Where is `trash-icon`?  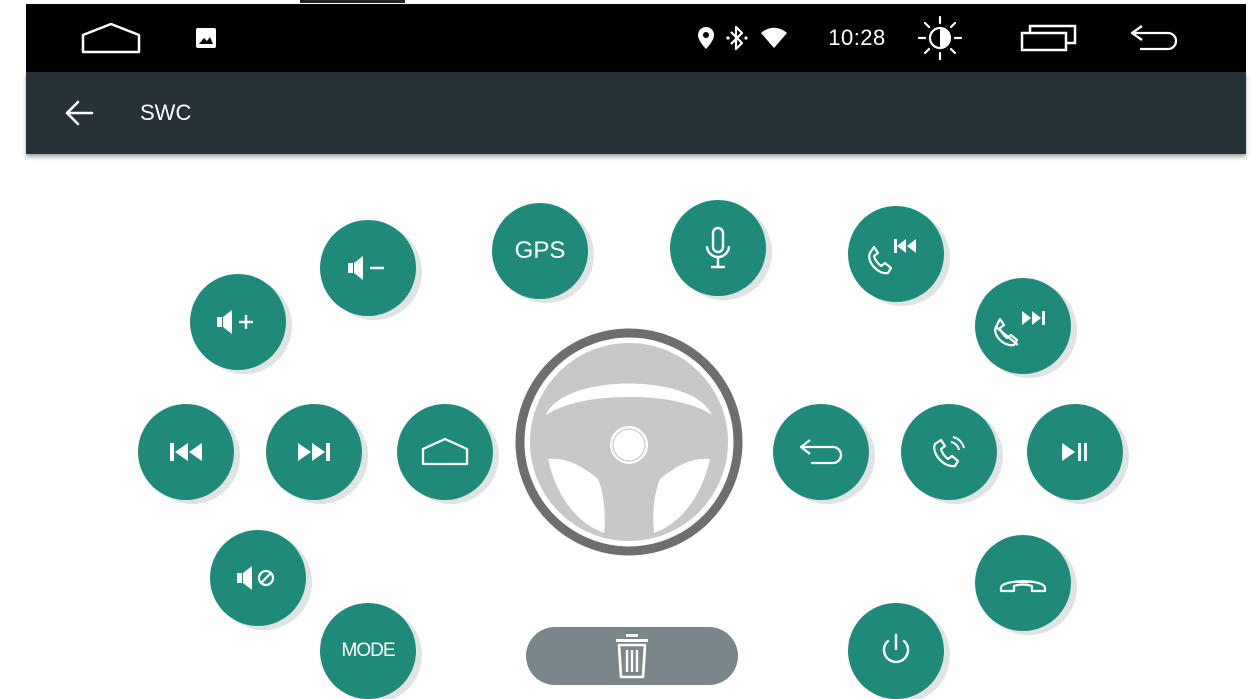
trash-icon is located at coordinates (632, 656).